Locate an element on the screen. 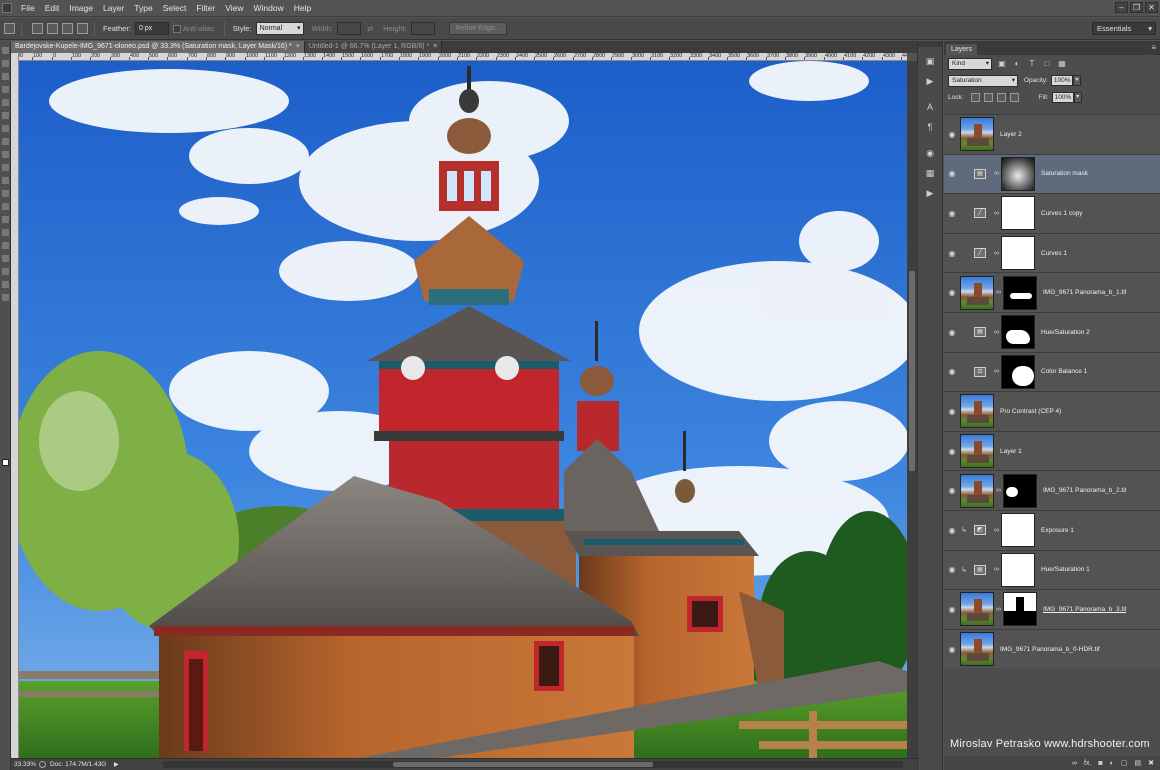 The image size is (1160, 770). layer-row: ◉ ∞ IMG_9671 Panorama_b_1.tif is located at coordinates (1052, 292).